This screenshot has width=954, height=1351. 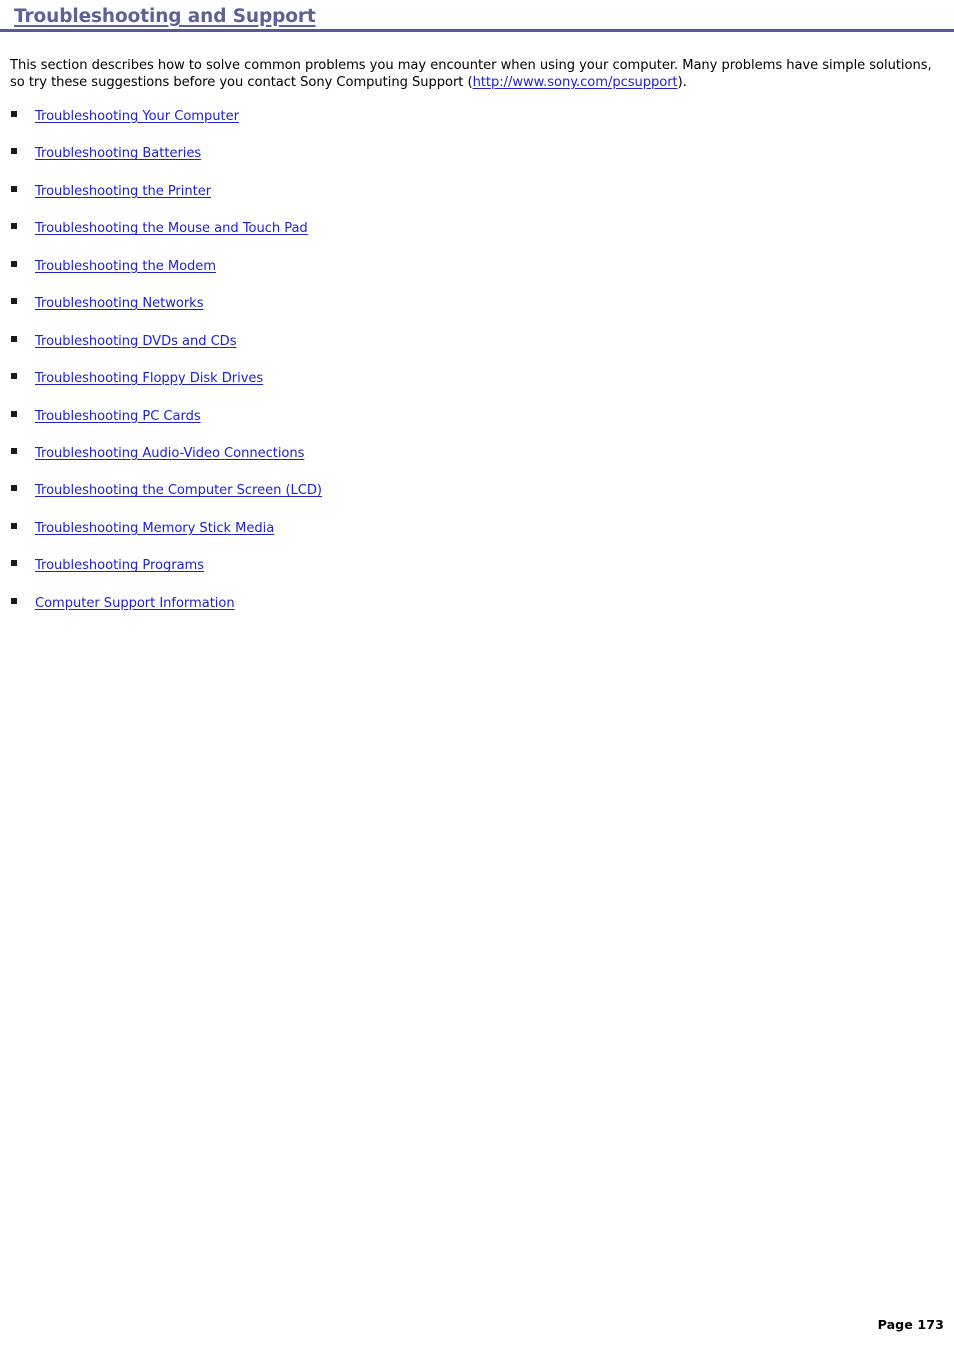 What do you see at coordinates (135, 604) in the screenshot?
I see `toc-link: Computer Support Information` at bounding box center [135, 604].